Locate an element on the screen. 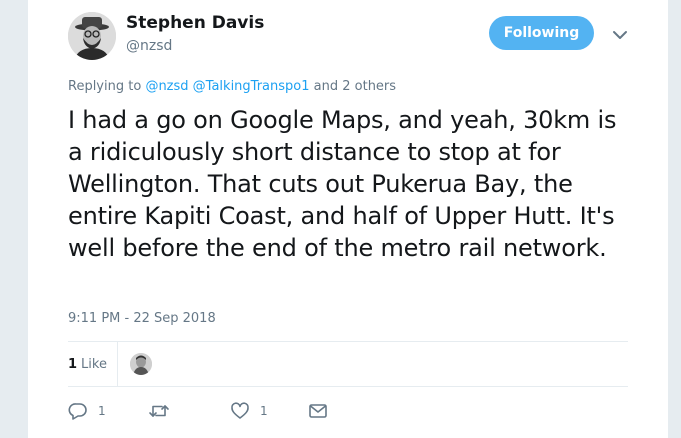 Image resolution: width=681 pixels, height=438 pixels. tweet-timestamp: 9:11 PM - 22 Sep 2018 is located at coordinates (142, 318).